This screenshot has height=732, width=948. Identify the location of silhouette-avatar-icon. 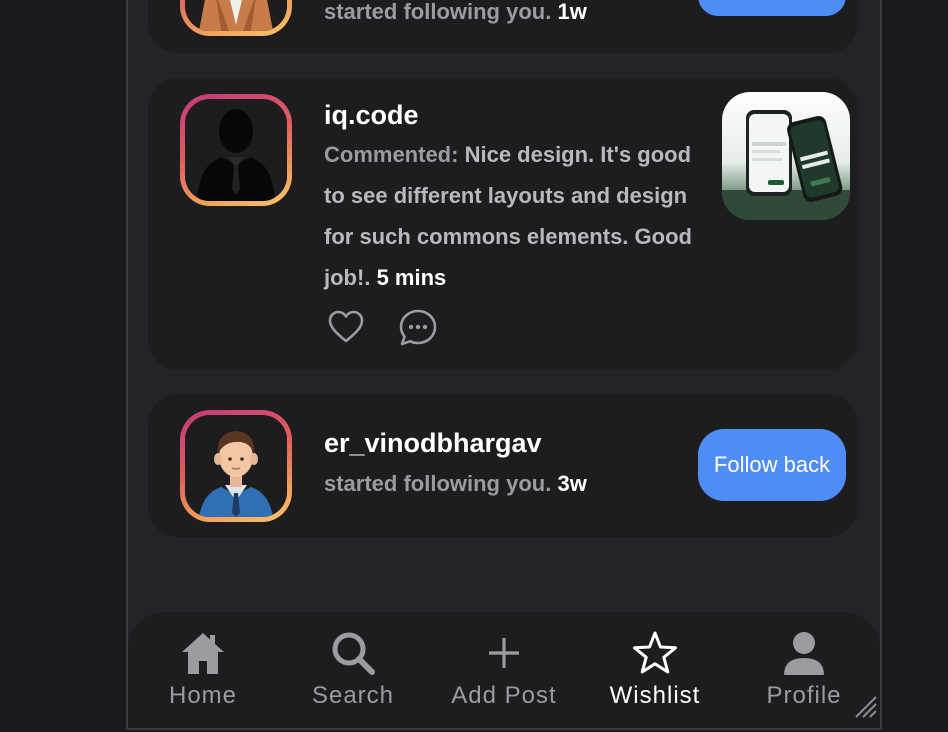
(236, 150).